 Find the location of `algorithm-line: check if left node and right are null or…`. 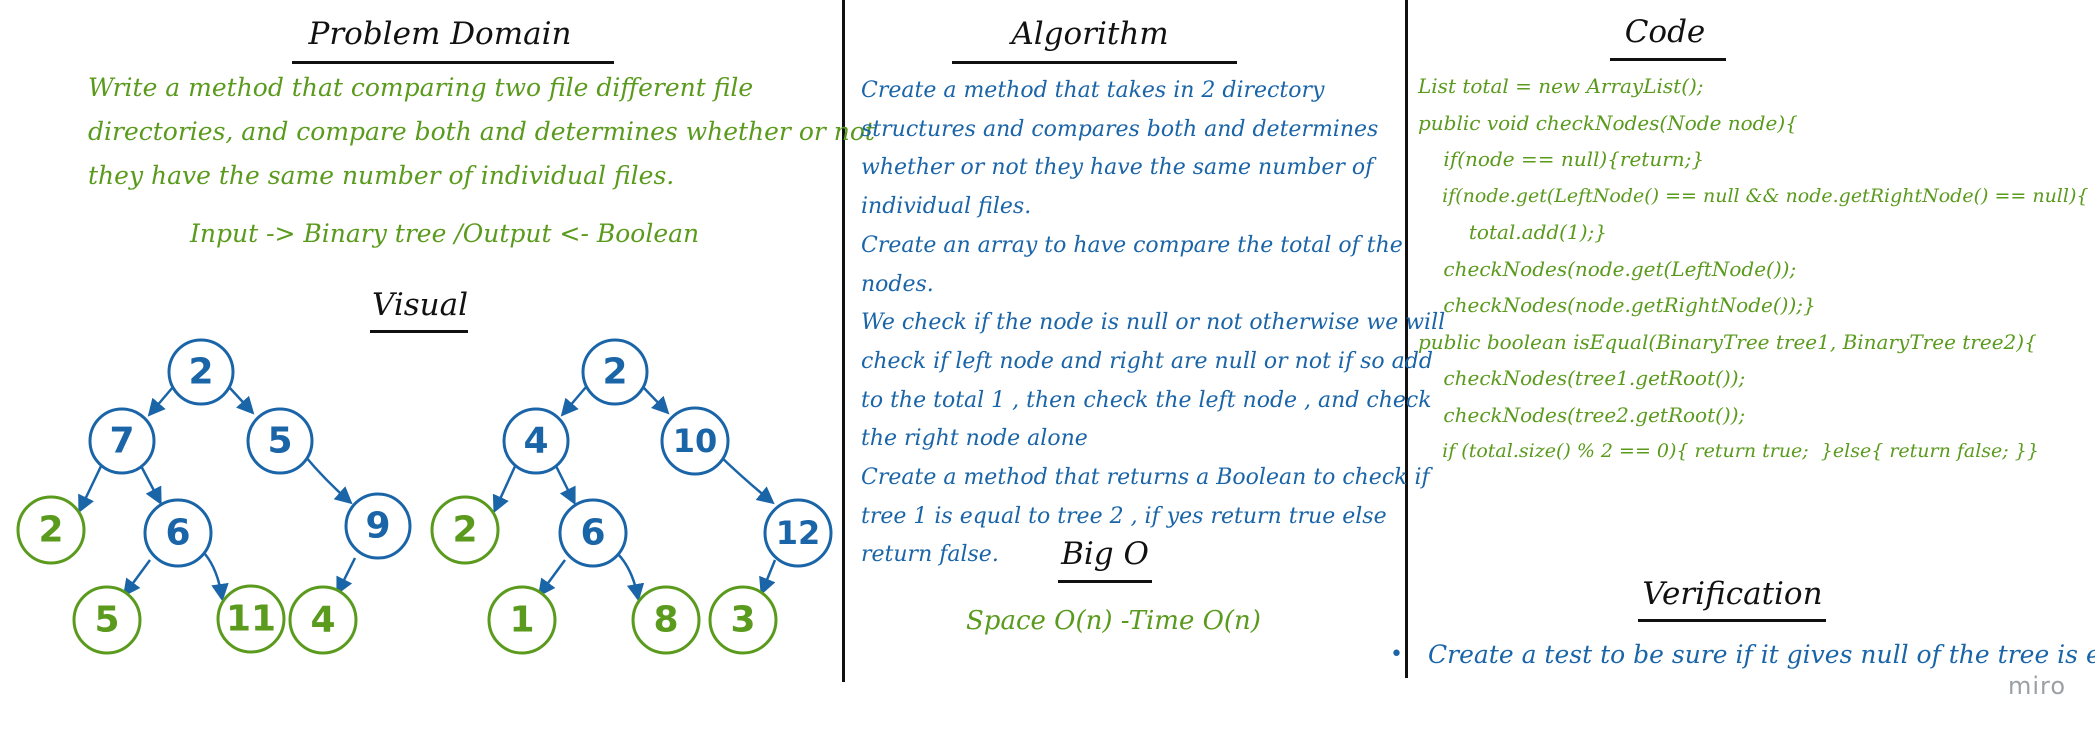

algorithm-line: check if left node and right are null or… is located at coordinates (1147, 361).